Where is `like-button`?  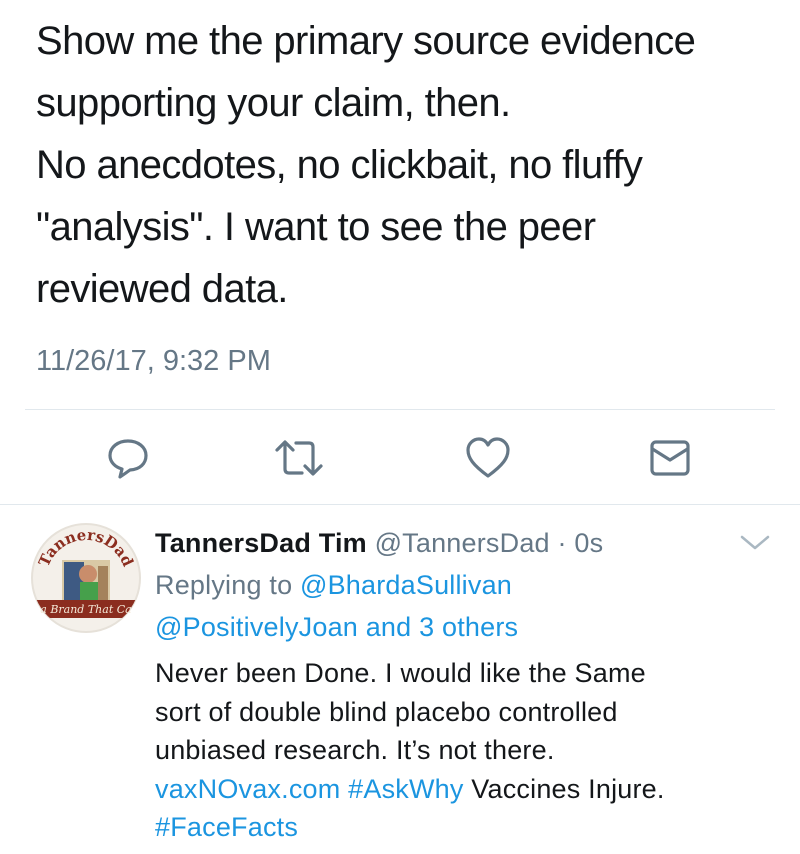
like-button is located at coordinates (488, 458).